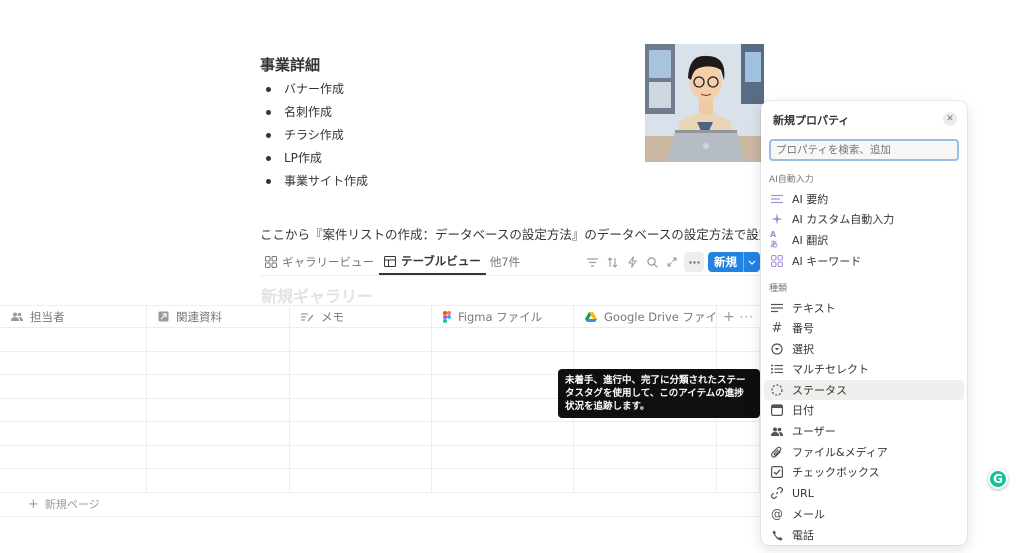 The image size is (1024, 553). What do you see at coordinates (777, 349) in the screenshot?
I see `select-icon` at bounding box center [777, 349].